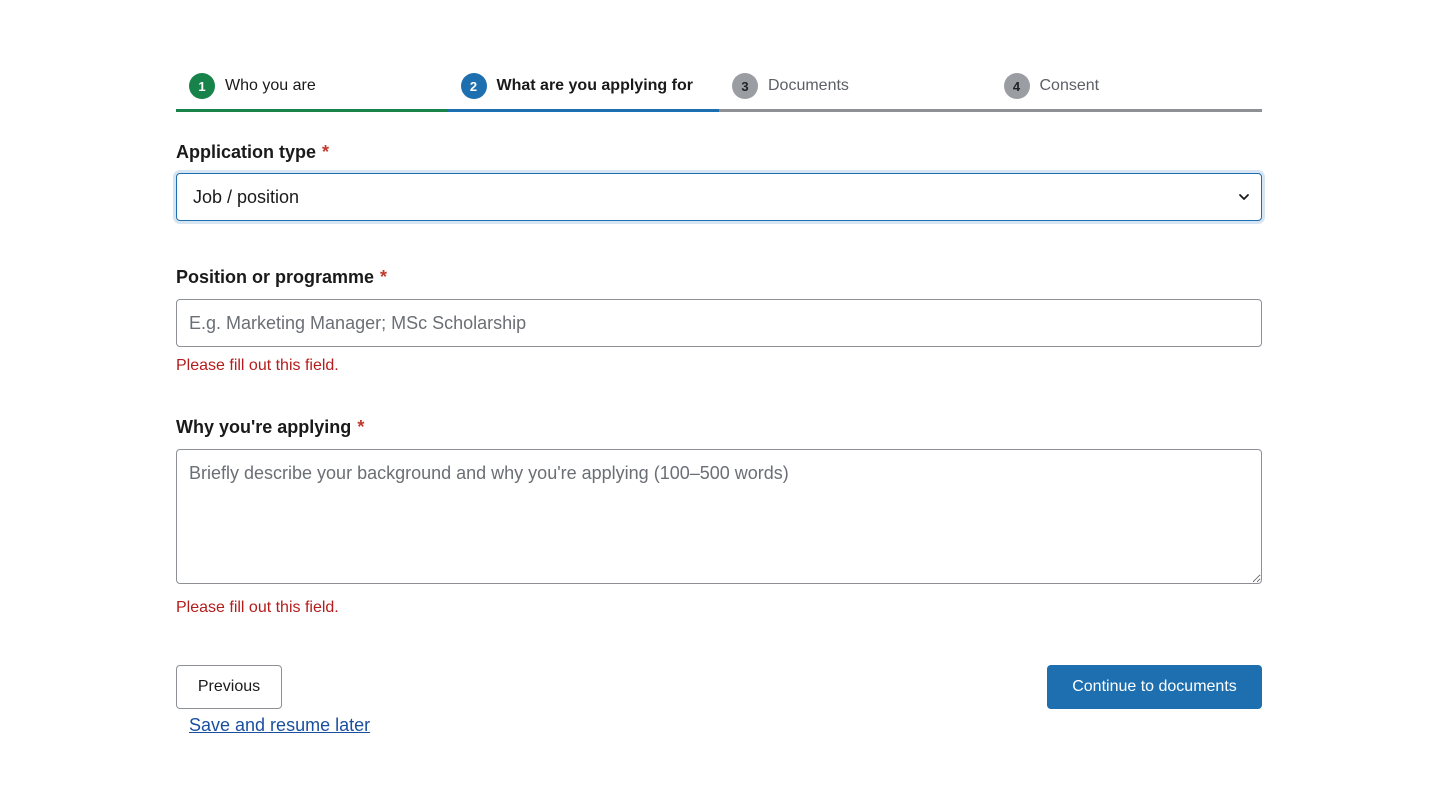 The image size is (1440, 810). I want to click on step-label: Documents, so click(808, 85).